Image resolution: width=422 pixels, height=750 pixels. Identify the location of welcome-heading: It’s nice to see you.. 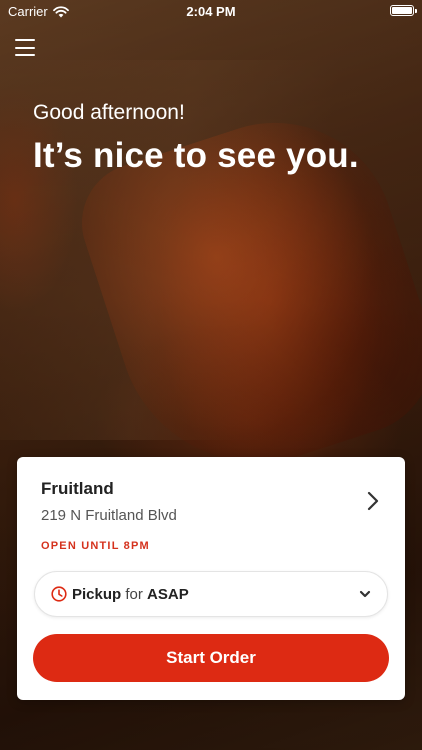
(196, 155).